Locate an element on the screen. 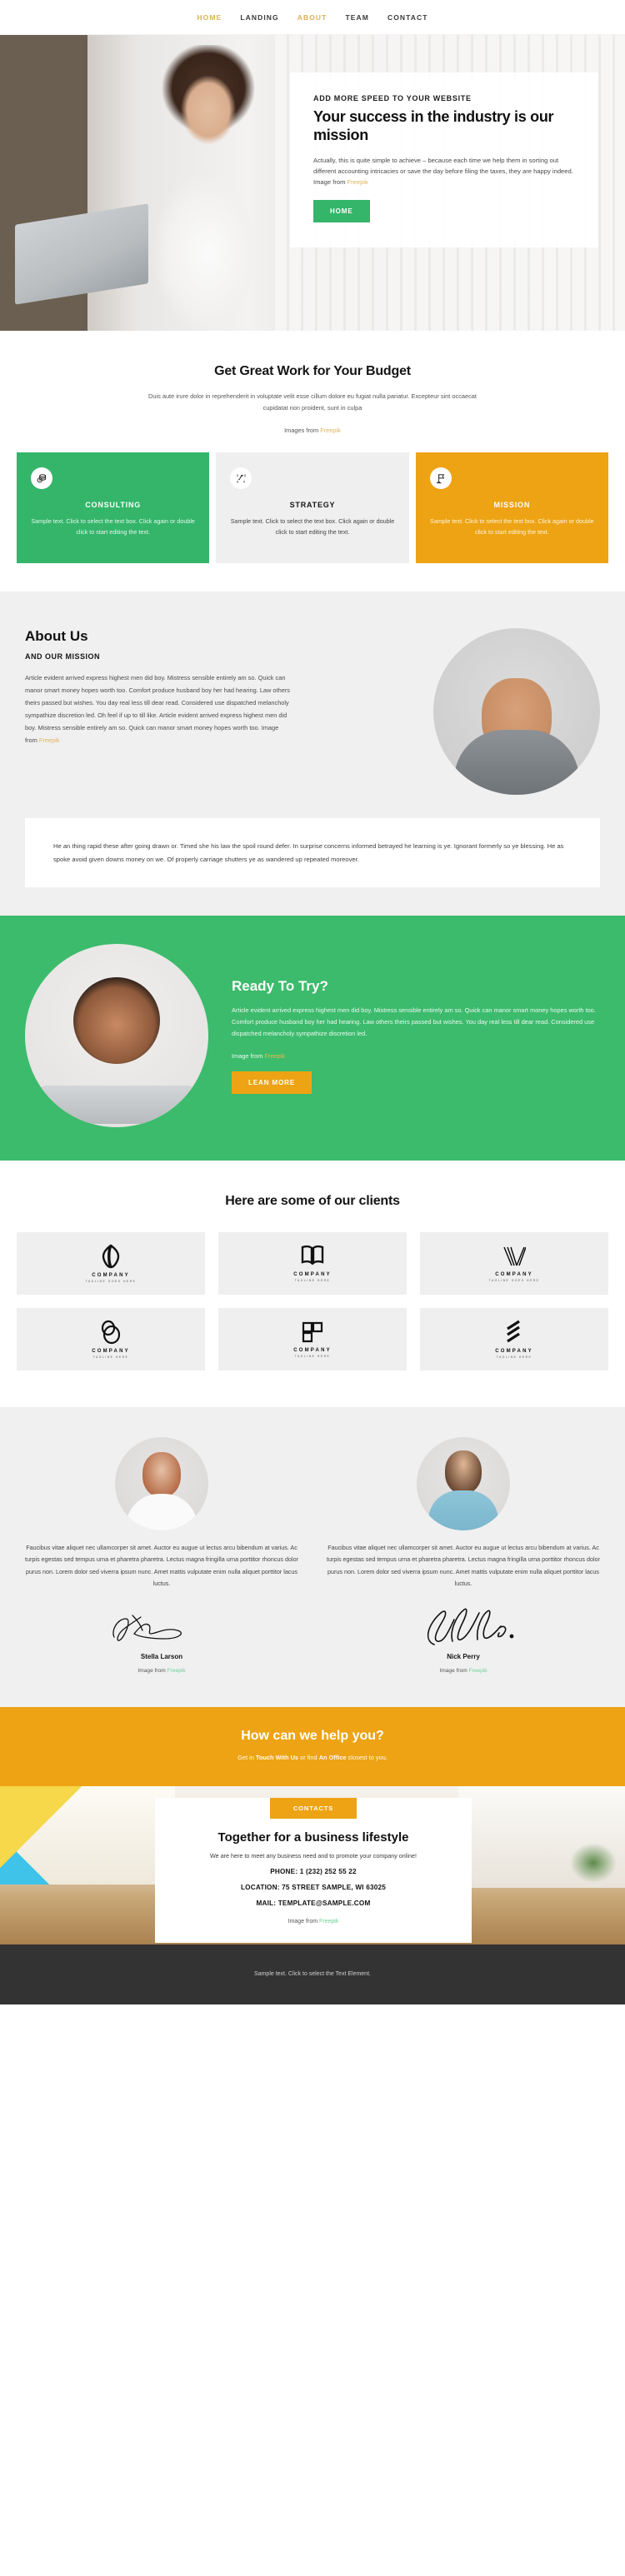 The height and width of the screenshot is (2576, 625). hero-eyebrow: ADD MORE SPEED TO YOUR WEBSITE is located at coordinates (392, 98).